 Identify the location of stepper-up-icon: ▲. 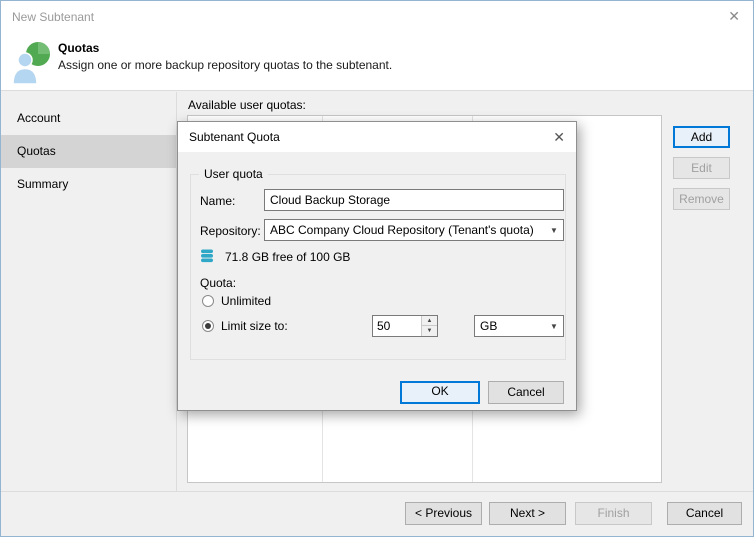
(429, 321).